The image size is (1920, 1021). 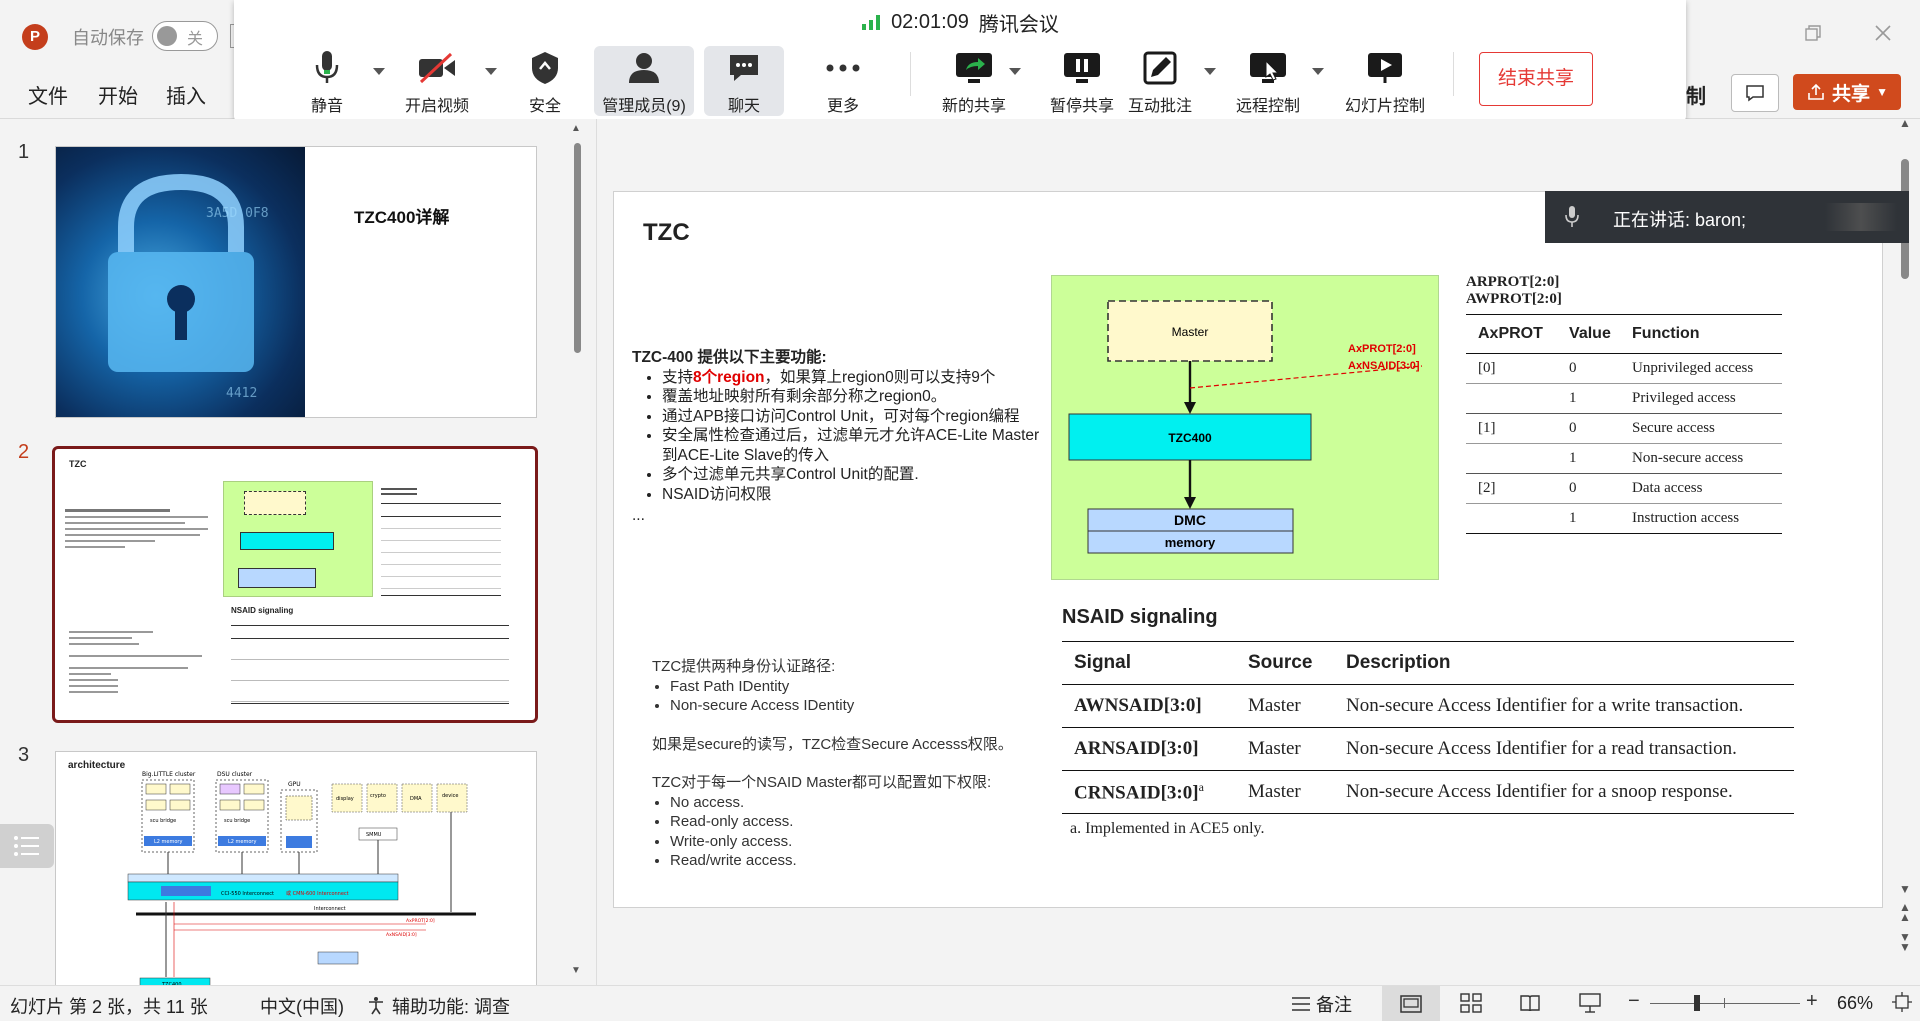 I want to click on axprot-function-cell: Non-secure access, so click(x=1688, y=458).